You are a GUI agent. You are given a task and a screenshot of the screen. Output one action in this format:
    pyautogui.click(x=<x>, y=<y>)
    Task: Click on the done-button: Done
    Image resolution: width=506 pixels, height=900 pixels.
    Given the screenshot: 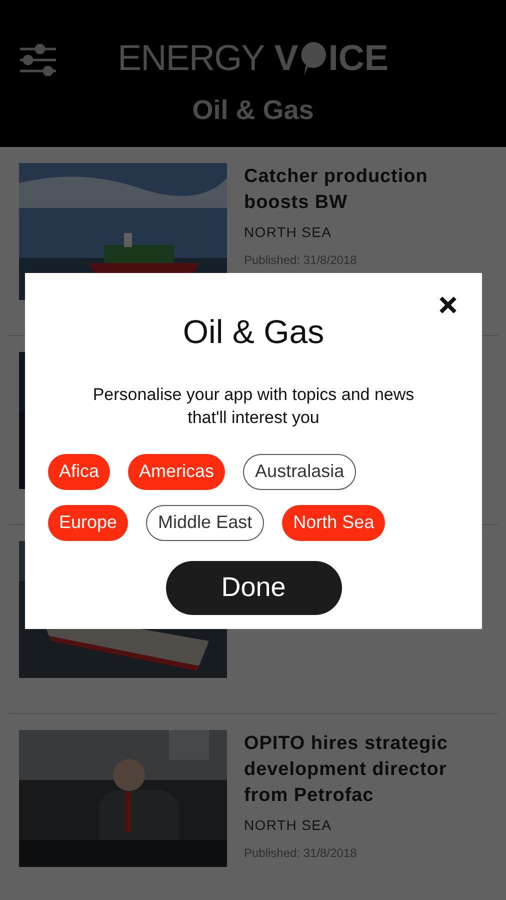 What is the action you would take?
    pyautogui.click(x=254, y=587)
    